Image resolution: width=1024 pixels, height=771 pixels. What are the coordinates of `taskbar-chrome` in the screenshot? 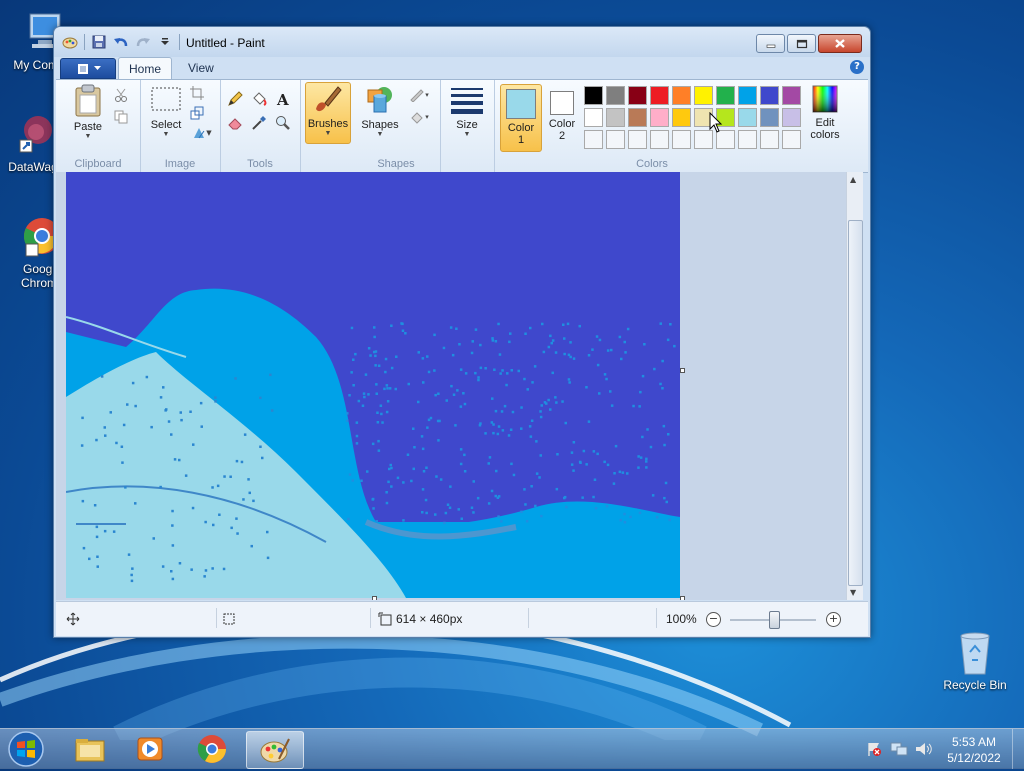 It's located at (212, 749).